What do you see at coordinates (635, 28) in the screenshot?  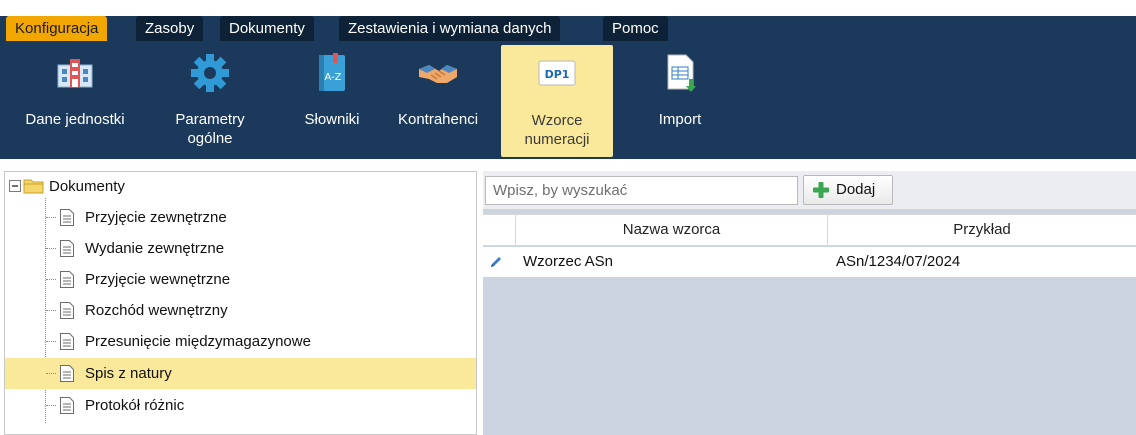 I see `menu-tab-pomoc: Pomoc` at bounding box center [635, 28].